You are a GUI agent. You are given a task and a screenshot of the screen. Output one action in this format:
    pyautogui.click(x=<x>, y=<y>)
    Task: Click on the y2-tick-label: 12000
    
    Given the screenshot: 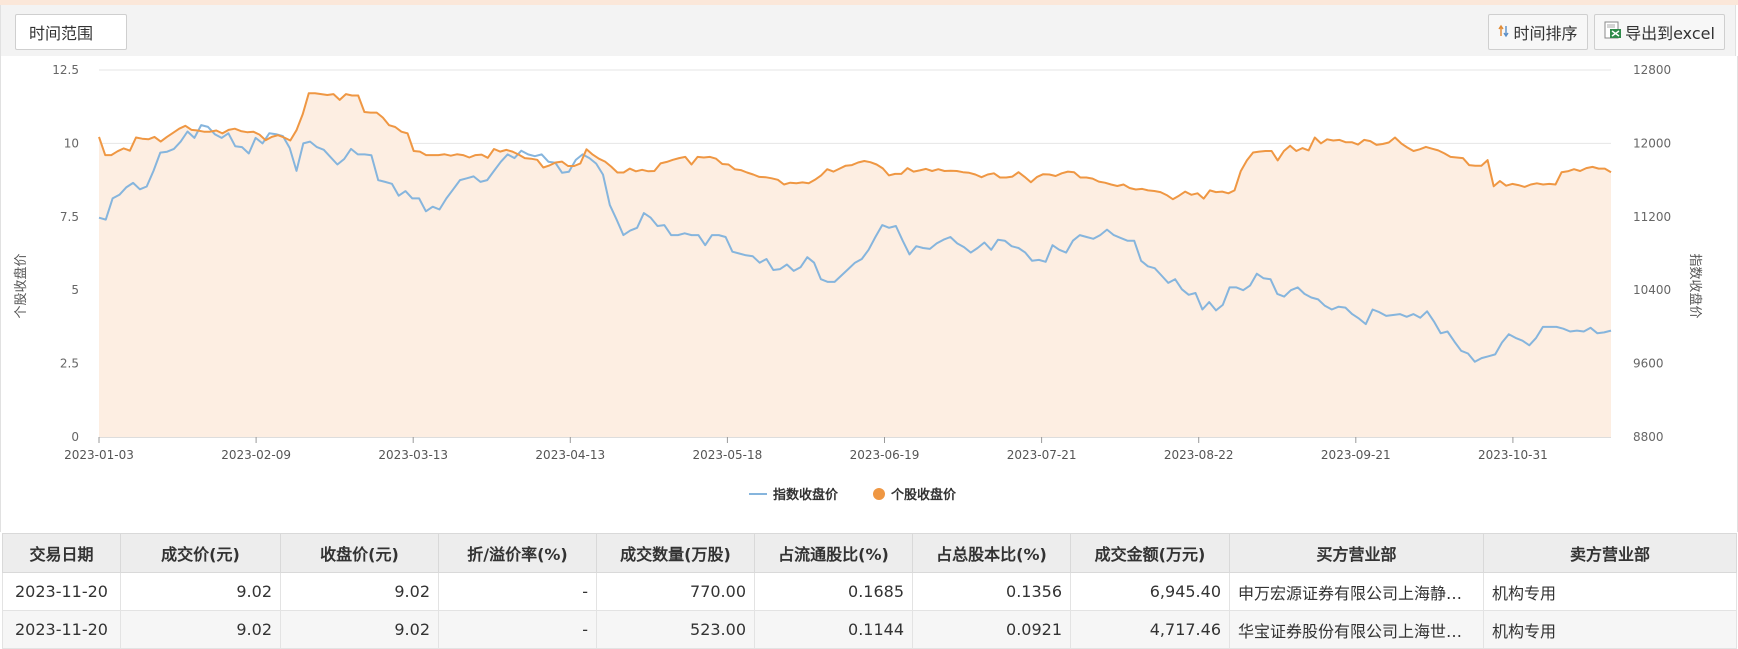 What is the action you would take?
    pyautogui.click(x=1652, y=143)
    